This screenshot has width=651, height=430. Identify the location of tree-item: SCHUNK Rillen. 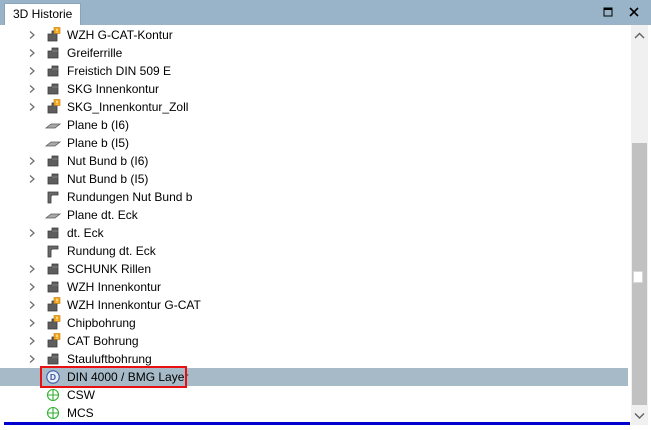
(314, 269).